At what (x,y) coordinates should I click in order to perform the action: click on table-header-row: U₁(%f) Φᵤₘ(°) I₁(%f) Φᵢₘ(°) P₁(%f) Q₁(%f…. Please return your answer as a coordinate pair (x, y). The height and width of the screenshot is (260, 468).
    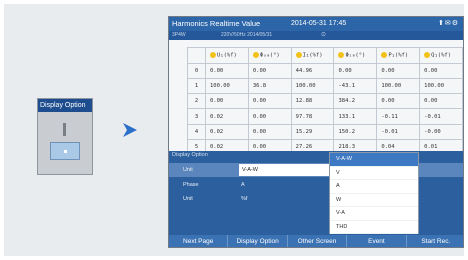
    Looking at the image, I should click on (325, 55).